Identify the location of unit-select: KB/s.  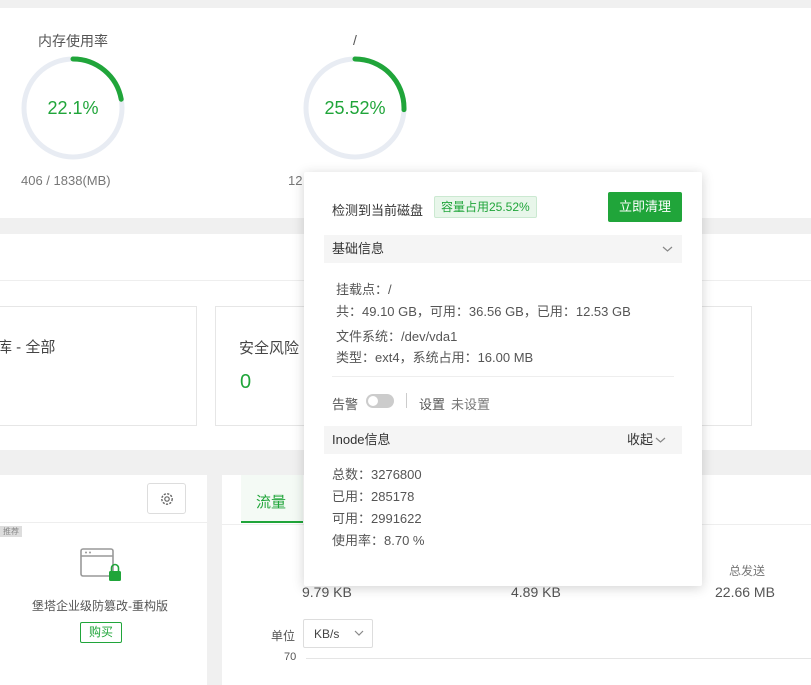
(338, 633).